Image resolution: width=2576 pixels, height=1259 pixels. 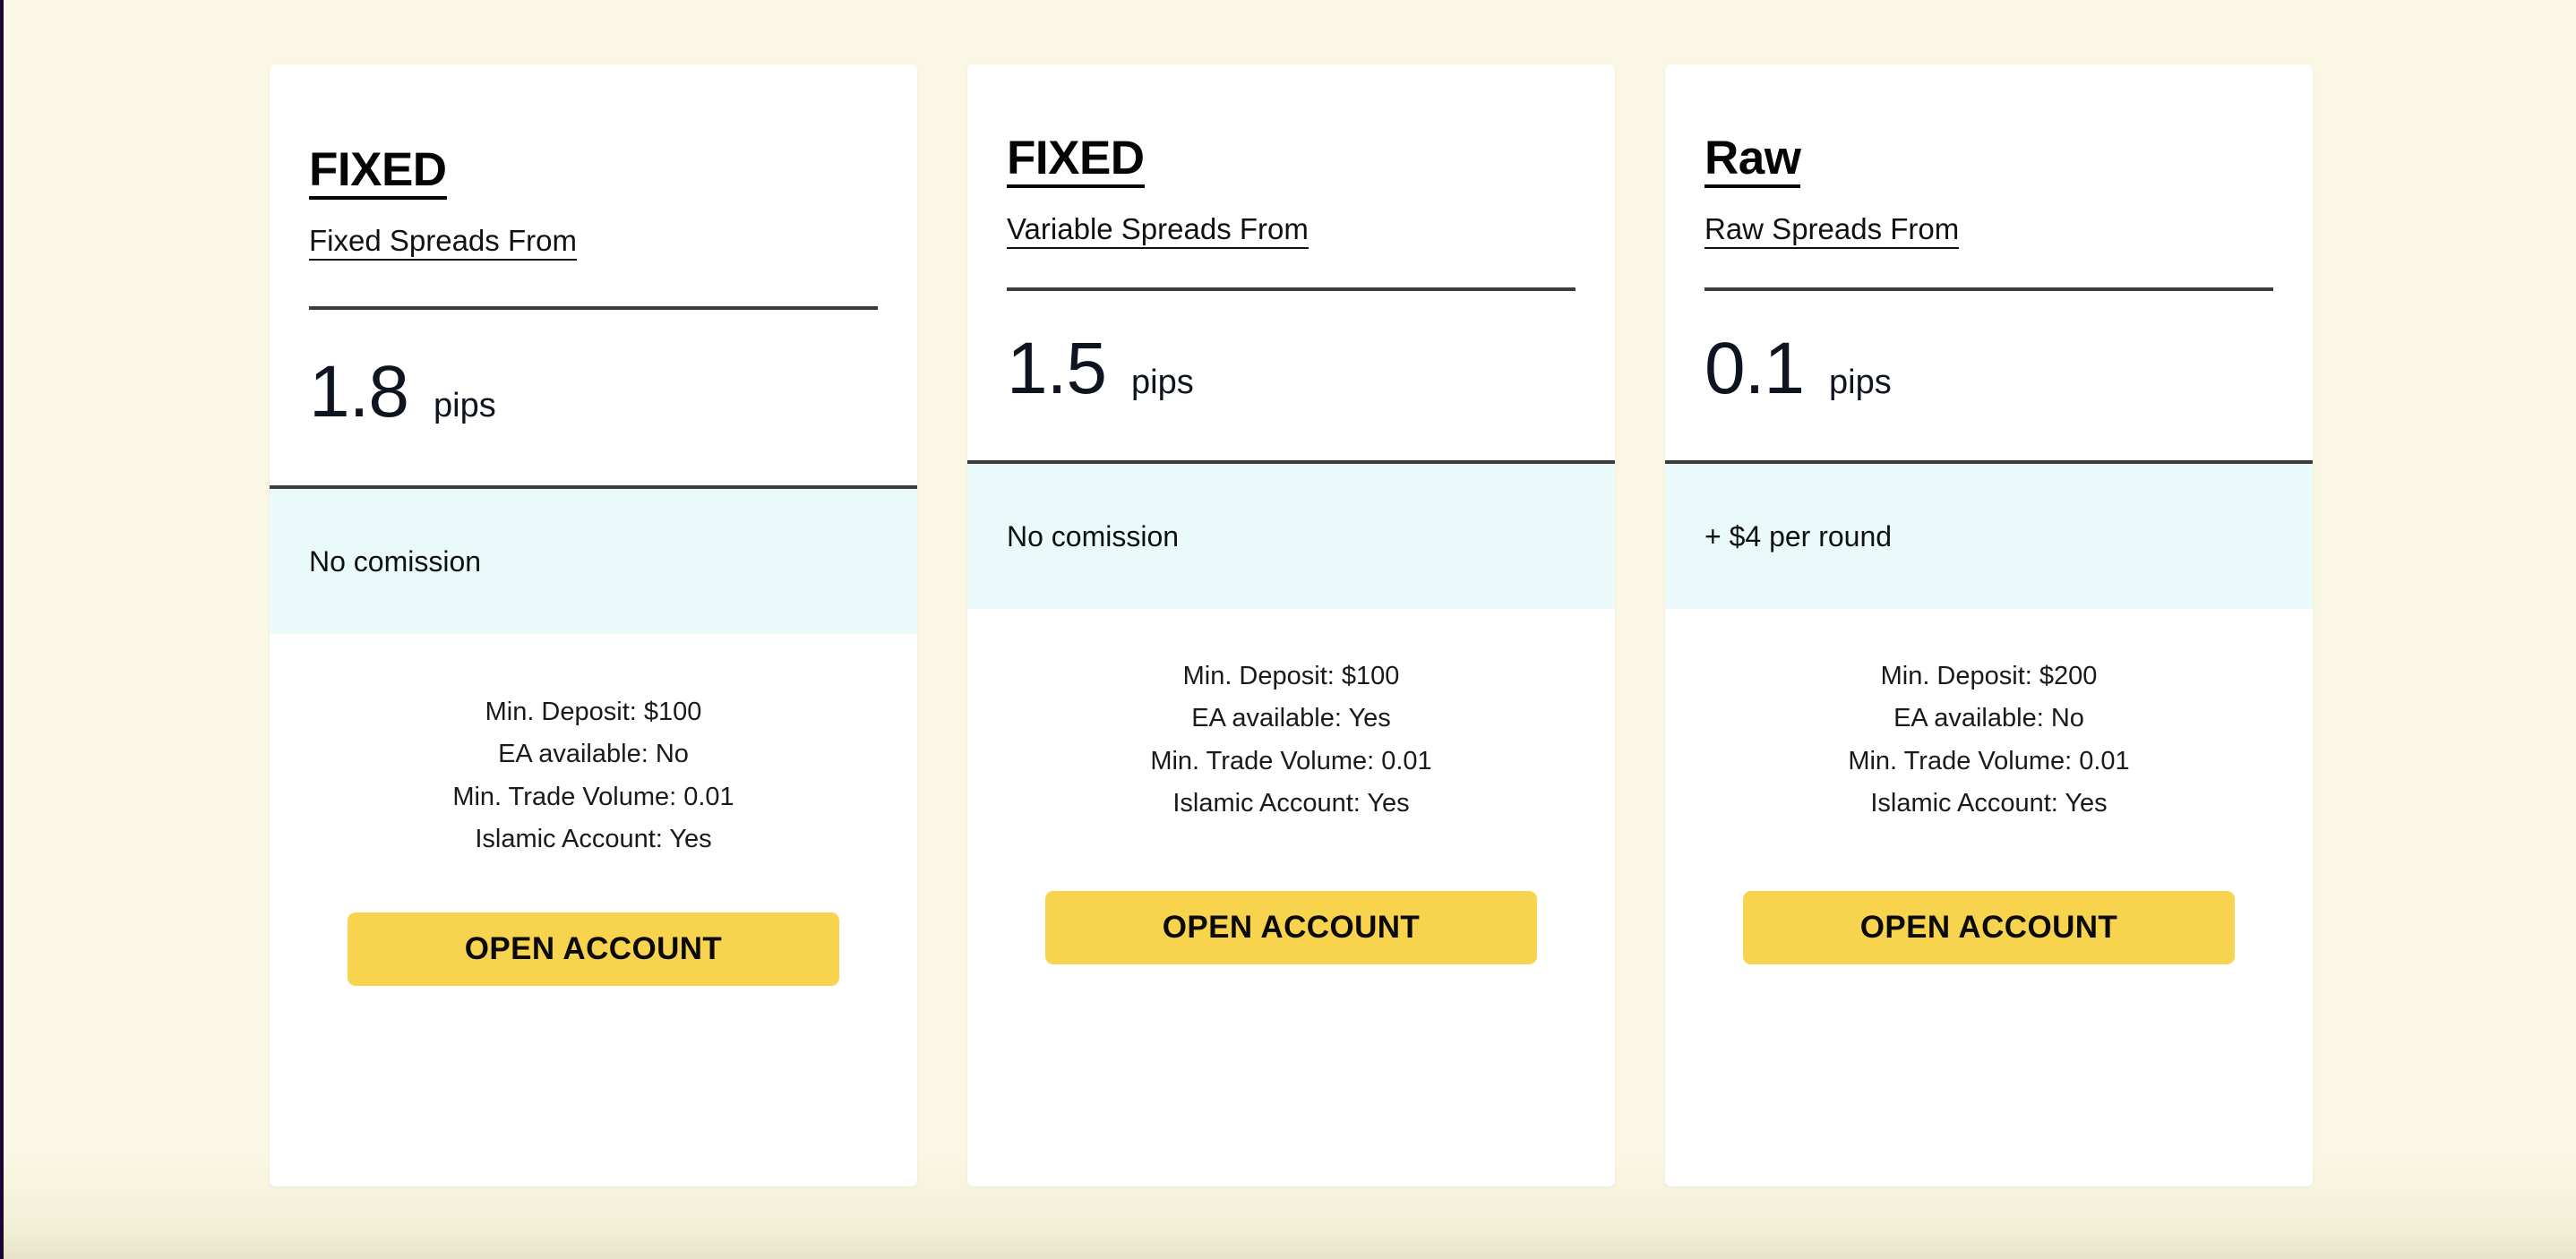 I want to click on commission-text: + $4 per round, so click(x=1798, y=535).